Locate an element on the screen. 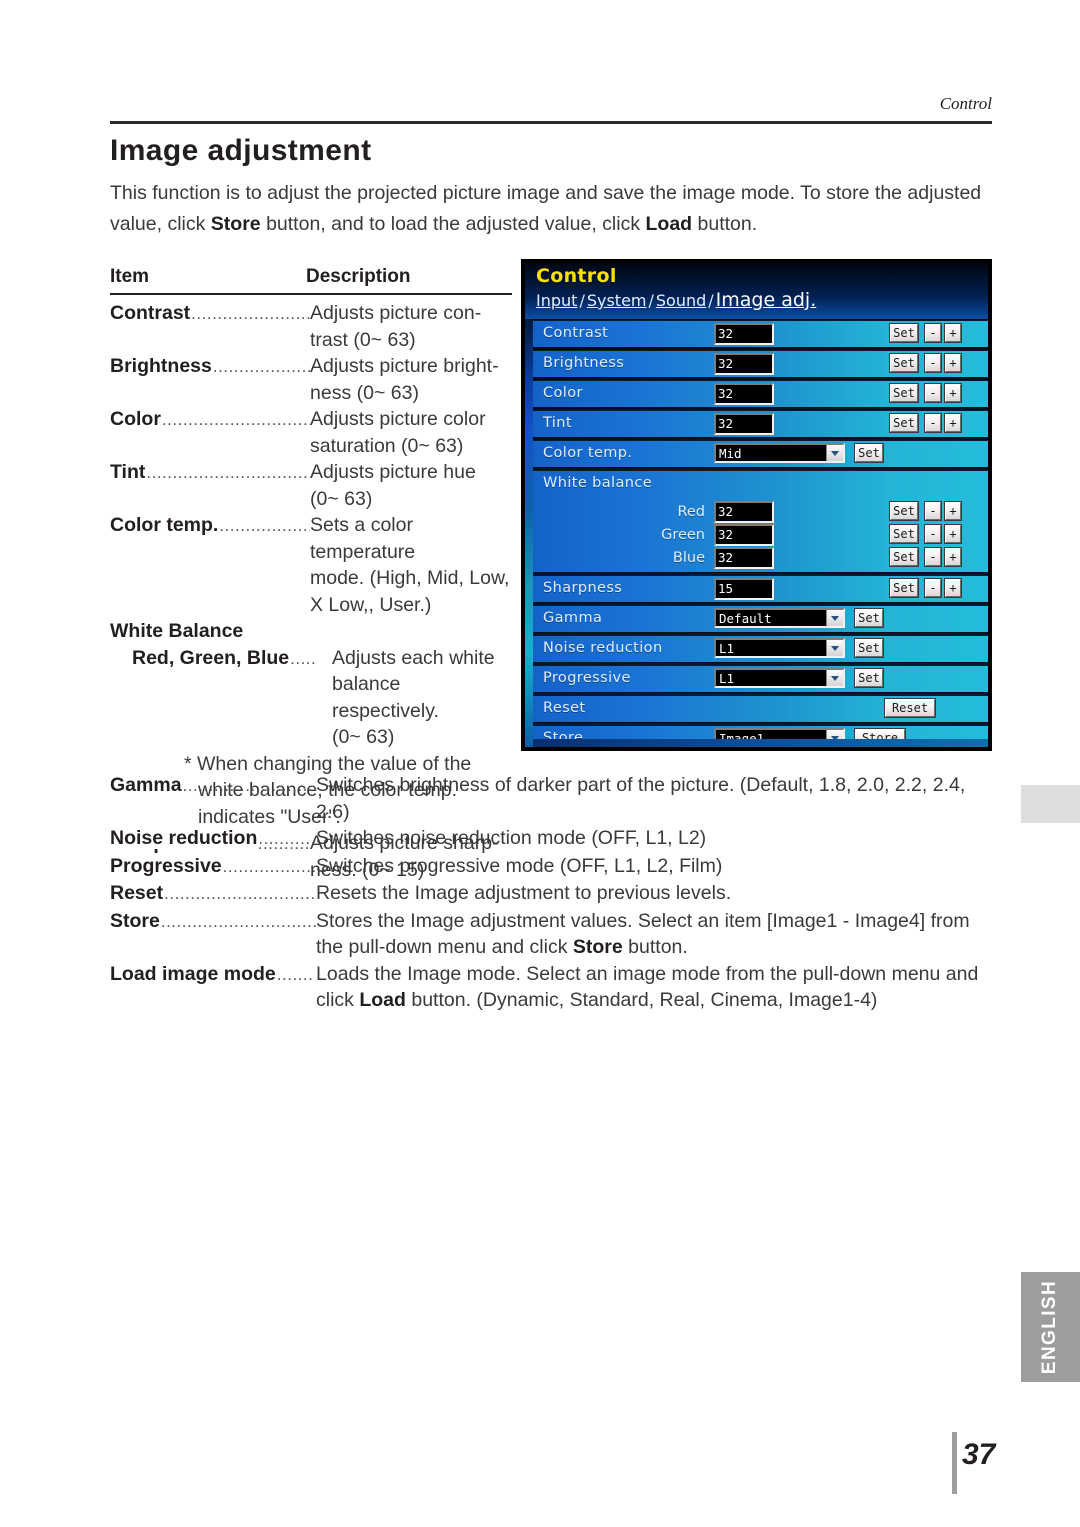 This screenshot has width=1080, height=1527. setting-label: Gamma is located at coordinates (573, 618).